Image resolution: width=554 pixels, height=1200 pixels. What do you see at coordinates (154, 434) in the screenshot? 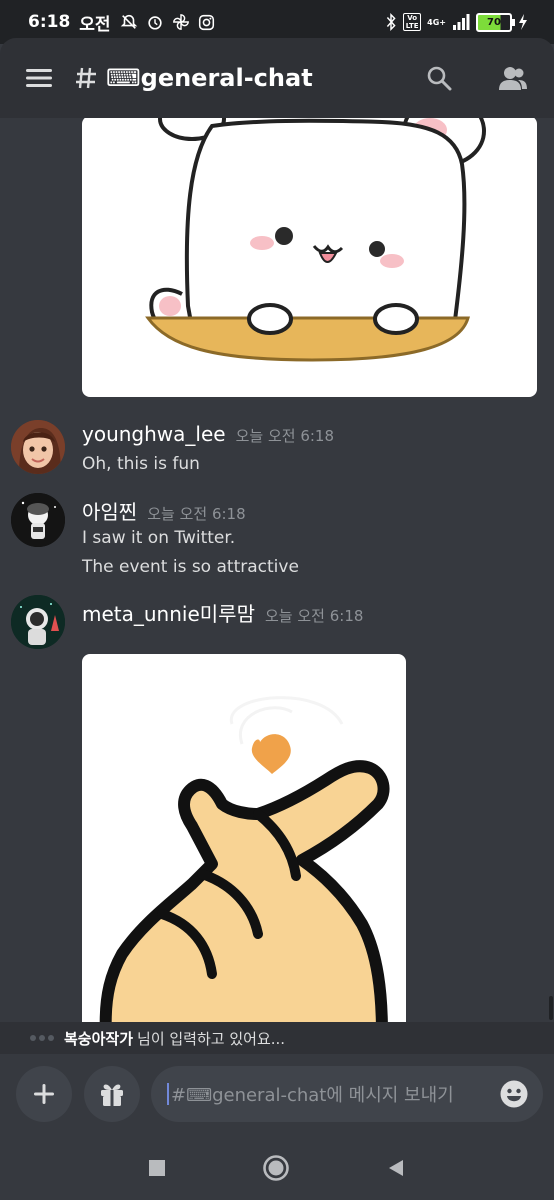
I see `username: younghwa_lee` at bounding box center [154, 434].